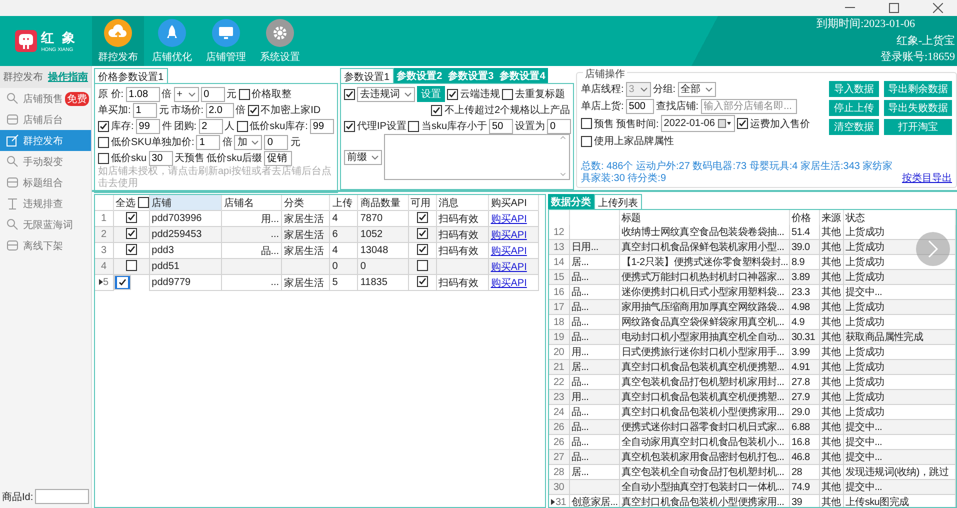 The image size is (957, 508). I want to click on column-header: 价格, so click(804, 217).